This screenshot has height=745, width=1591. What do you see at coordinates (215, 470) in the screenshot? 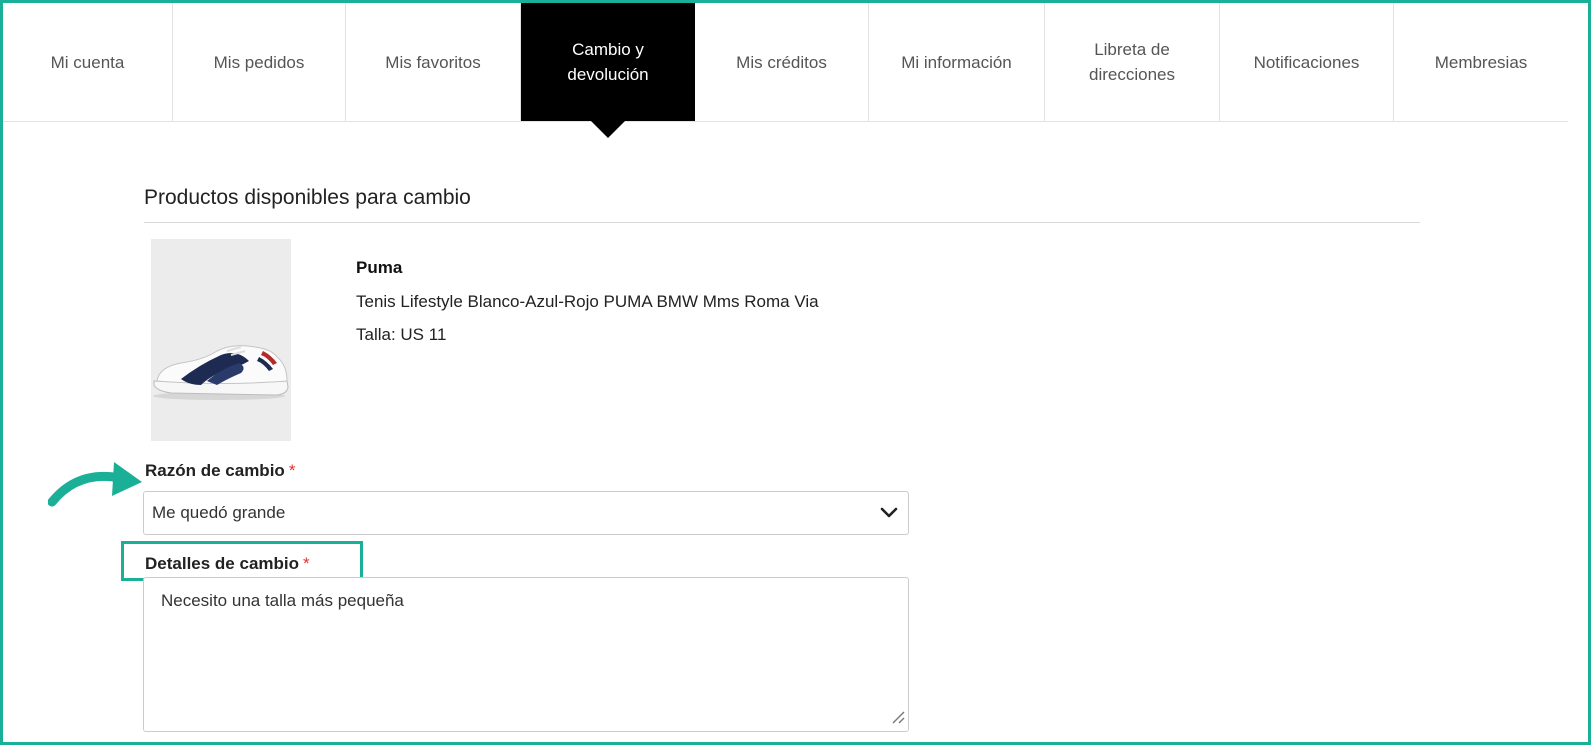
I see `reason-label-text: Razón de cambio` at bounding box center [215, 470].